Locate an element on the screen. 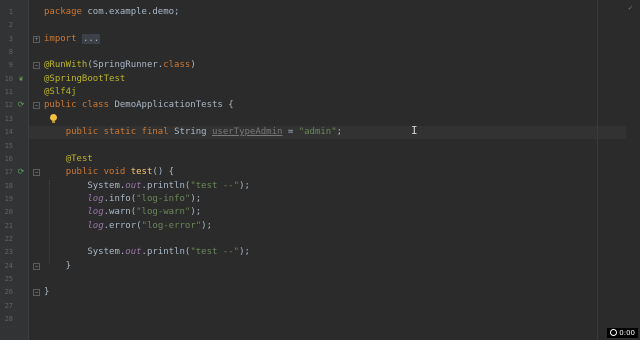 Image resolution: width=640 pixels, height=340 pixels. line-number: 11 is located at coordinates (8, 92).